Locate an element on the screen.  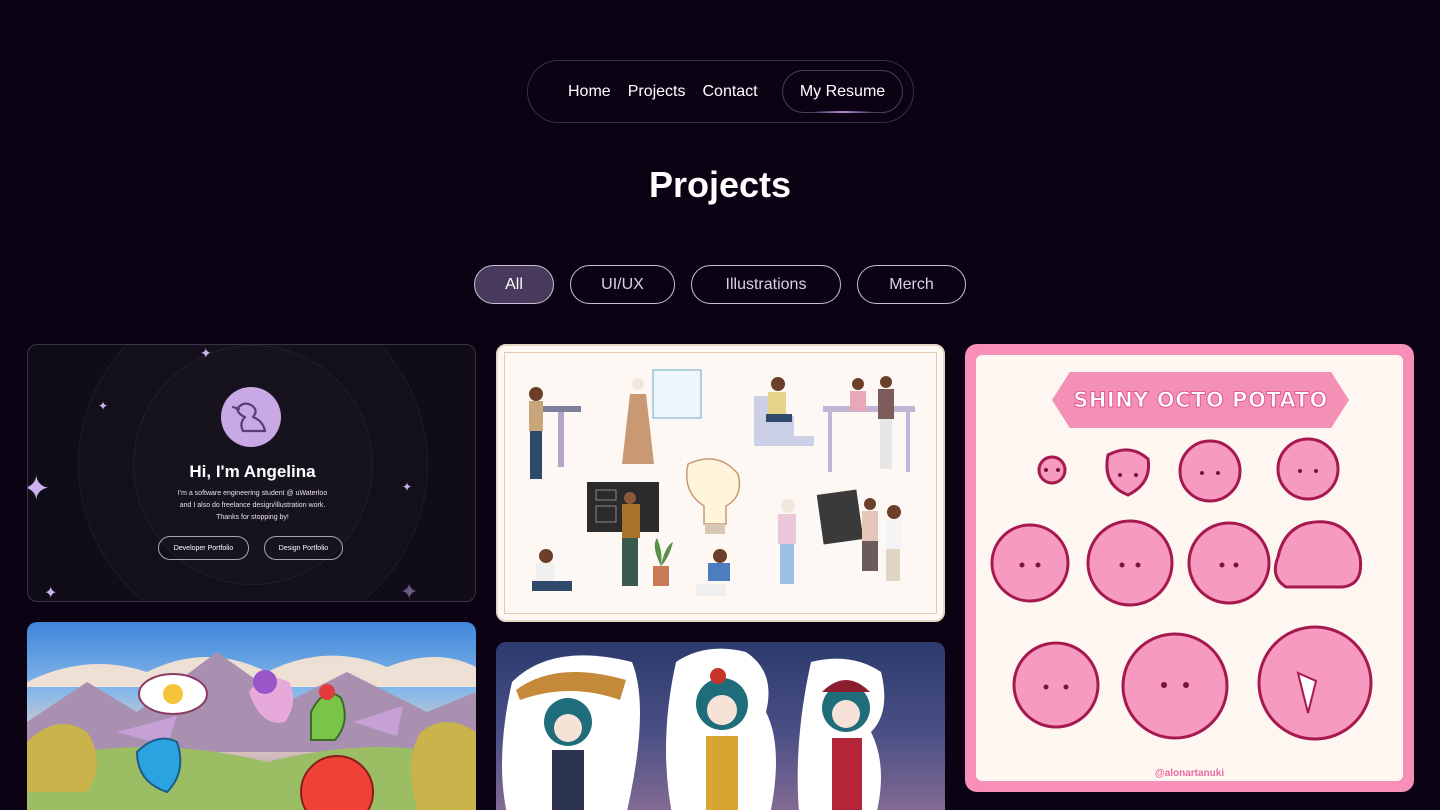
resume-glow is located at coordinates (843, 112).